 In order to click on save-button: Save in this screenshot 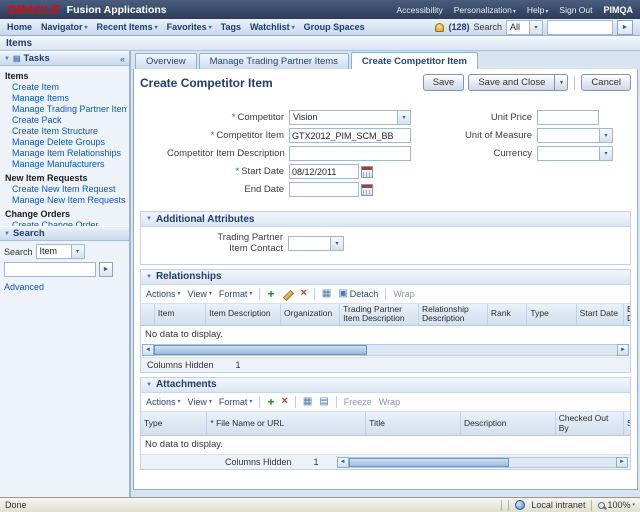, I will do `click(443, 82)`.